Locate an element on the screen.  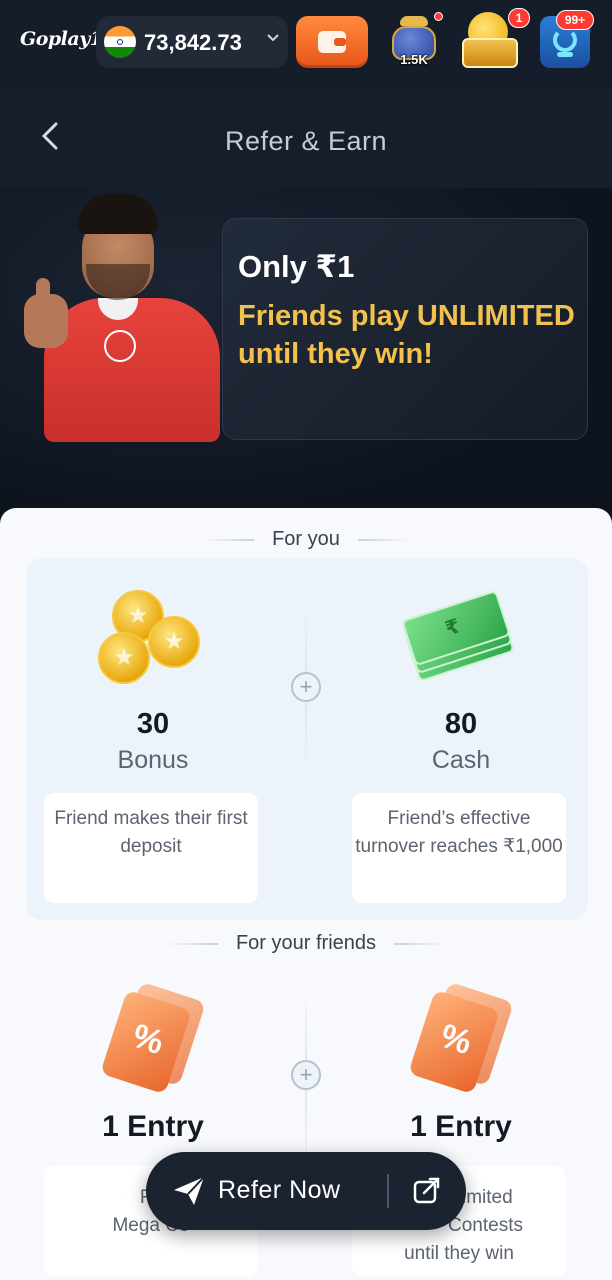
support-button: 99+ is located at coordinates (567, 39).